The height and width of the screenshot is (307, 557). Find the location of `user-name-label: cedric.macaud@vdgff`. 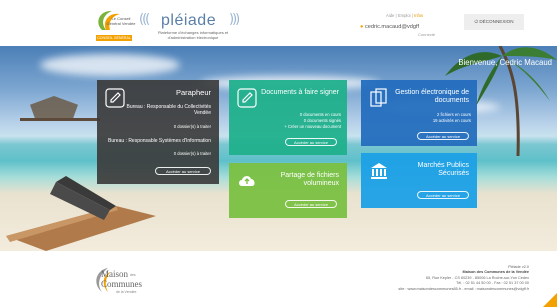

user-name-label: cedric.macaud@vdgff is located at coordinates (392, 27).